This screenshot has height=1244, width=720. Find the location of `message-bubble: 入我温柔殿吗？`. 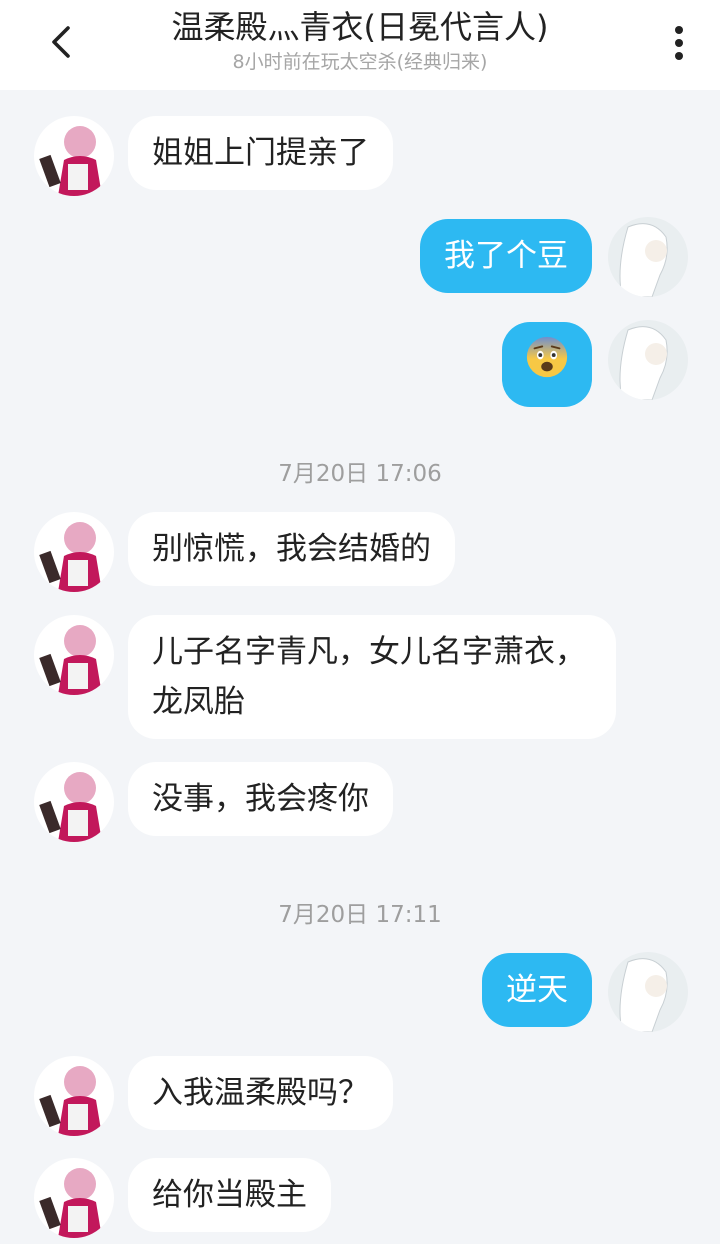

message-bubble: 入我温柔殿吗？ is located at coordinates (260, 1093).